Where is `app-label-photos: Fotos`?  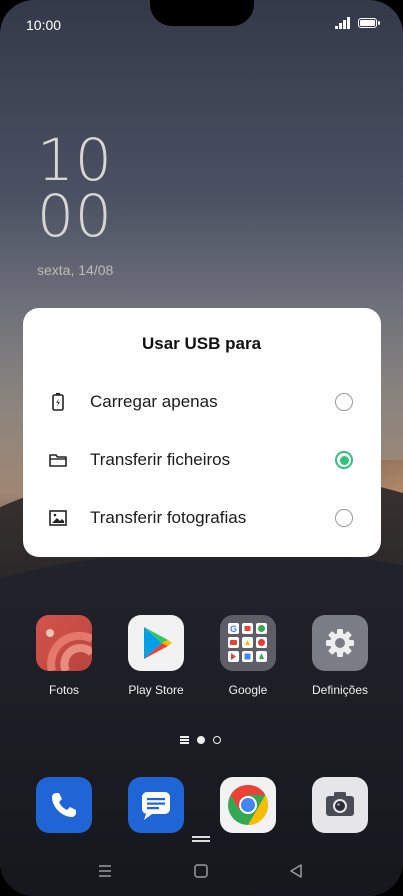
app-label-photos: Fotos is located at coordinates (63, 690).